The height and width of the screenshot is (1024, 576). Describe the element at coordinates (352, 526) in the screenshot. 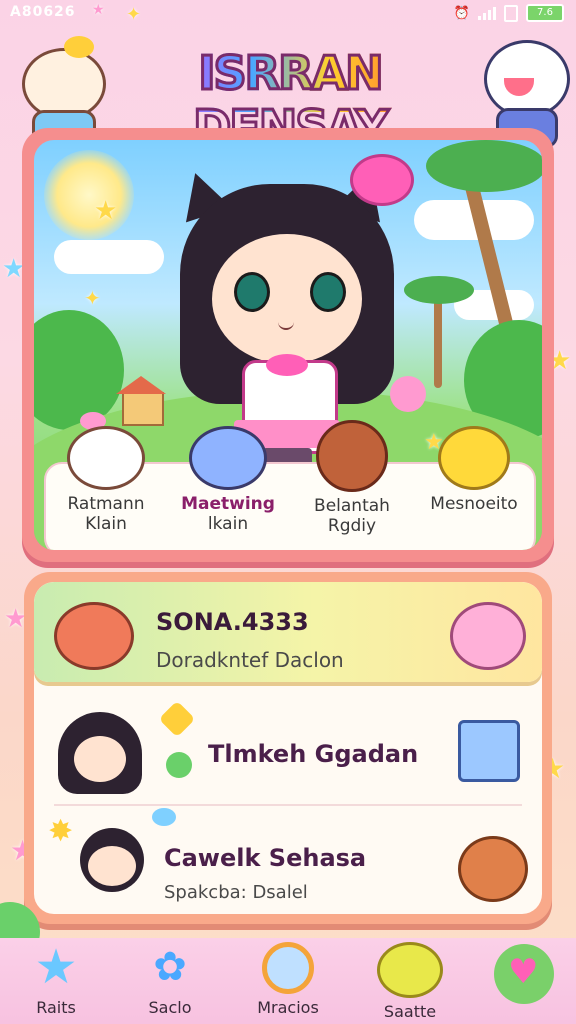

I see `companion-type: Rgdiy` at that location.